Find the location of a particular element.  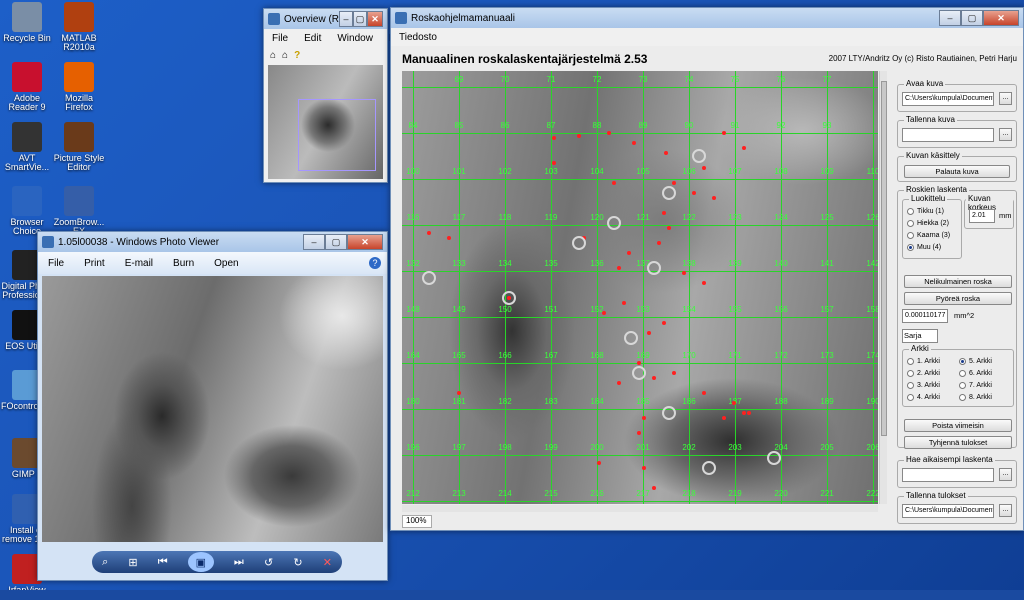

overview-image is located at coordinates (325, 122).